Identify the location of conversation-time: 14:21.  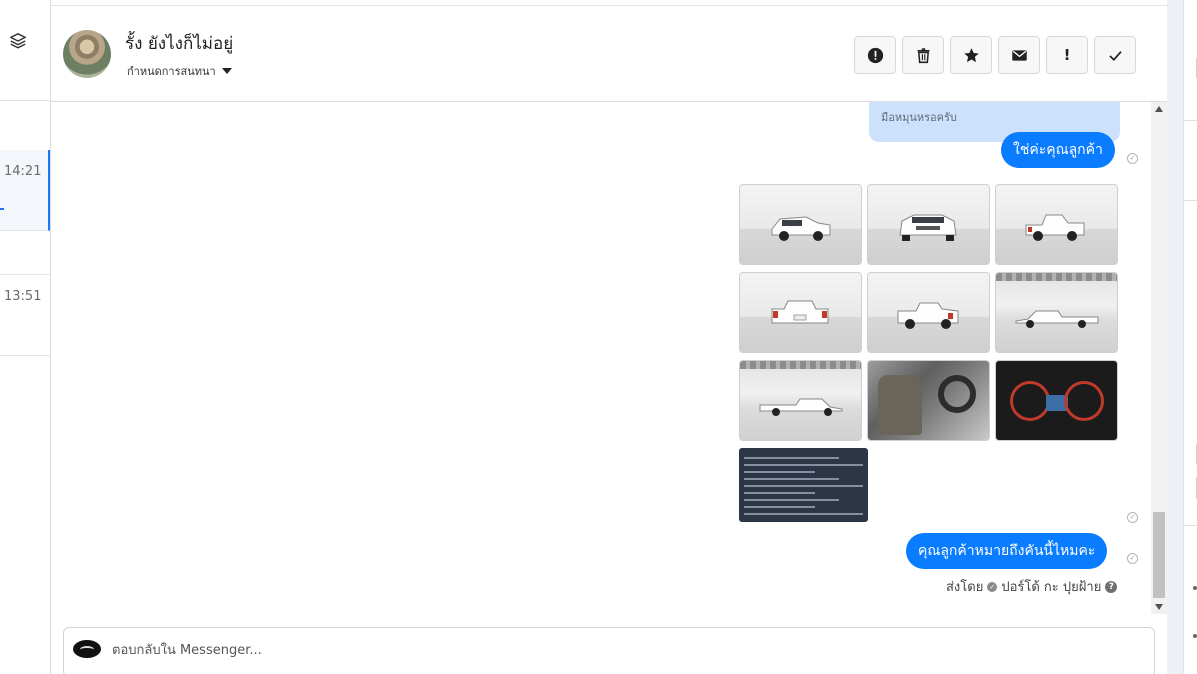
(23, 171).